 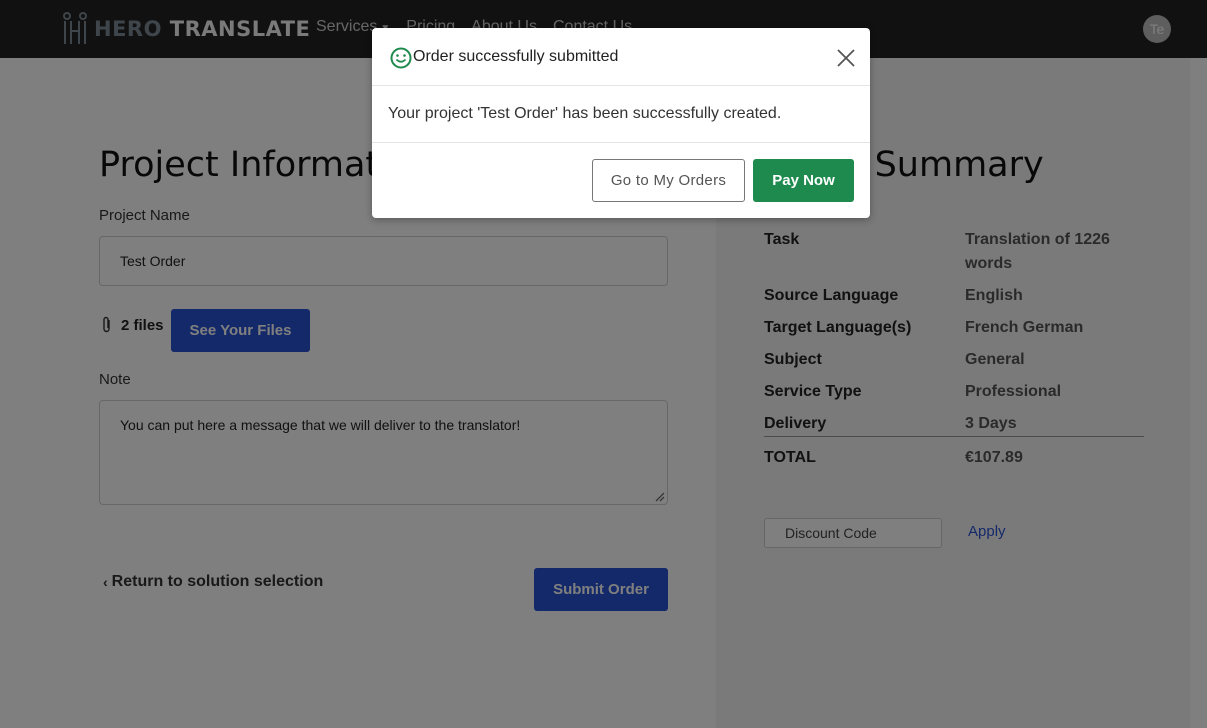 What do you see at coordinates (846, 58) in the screenshot?
I see `close-icon` at bounding box center [846, 58].